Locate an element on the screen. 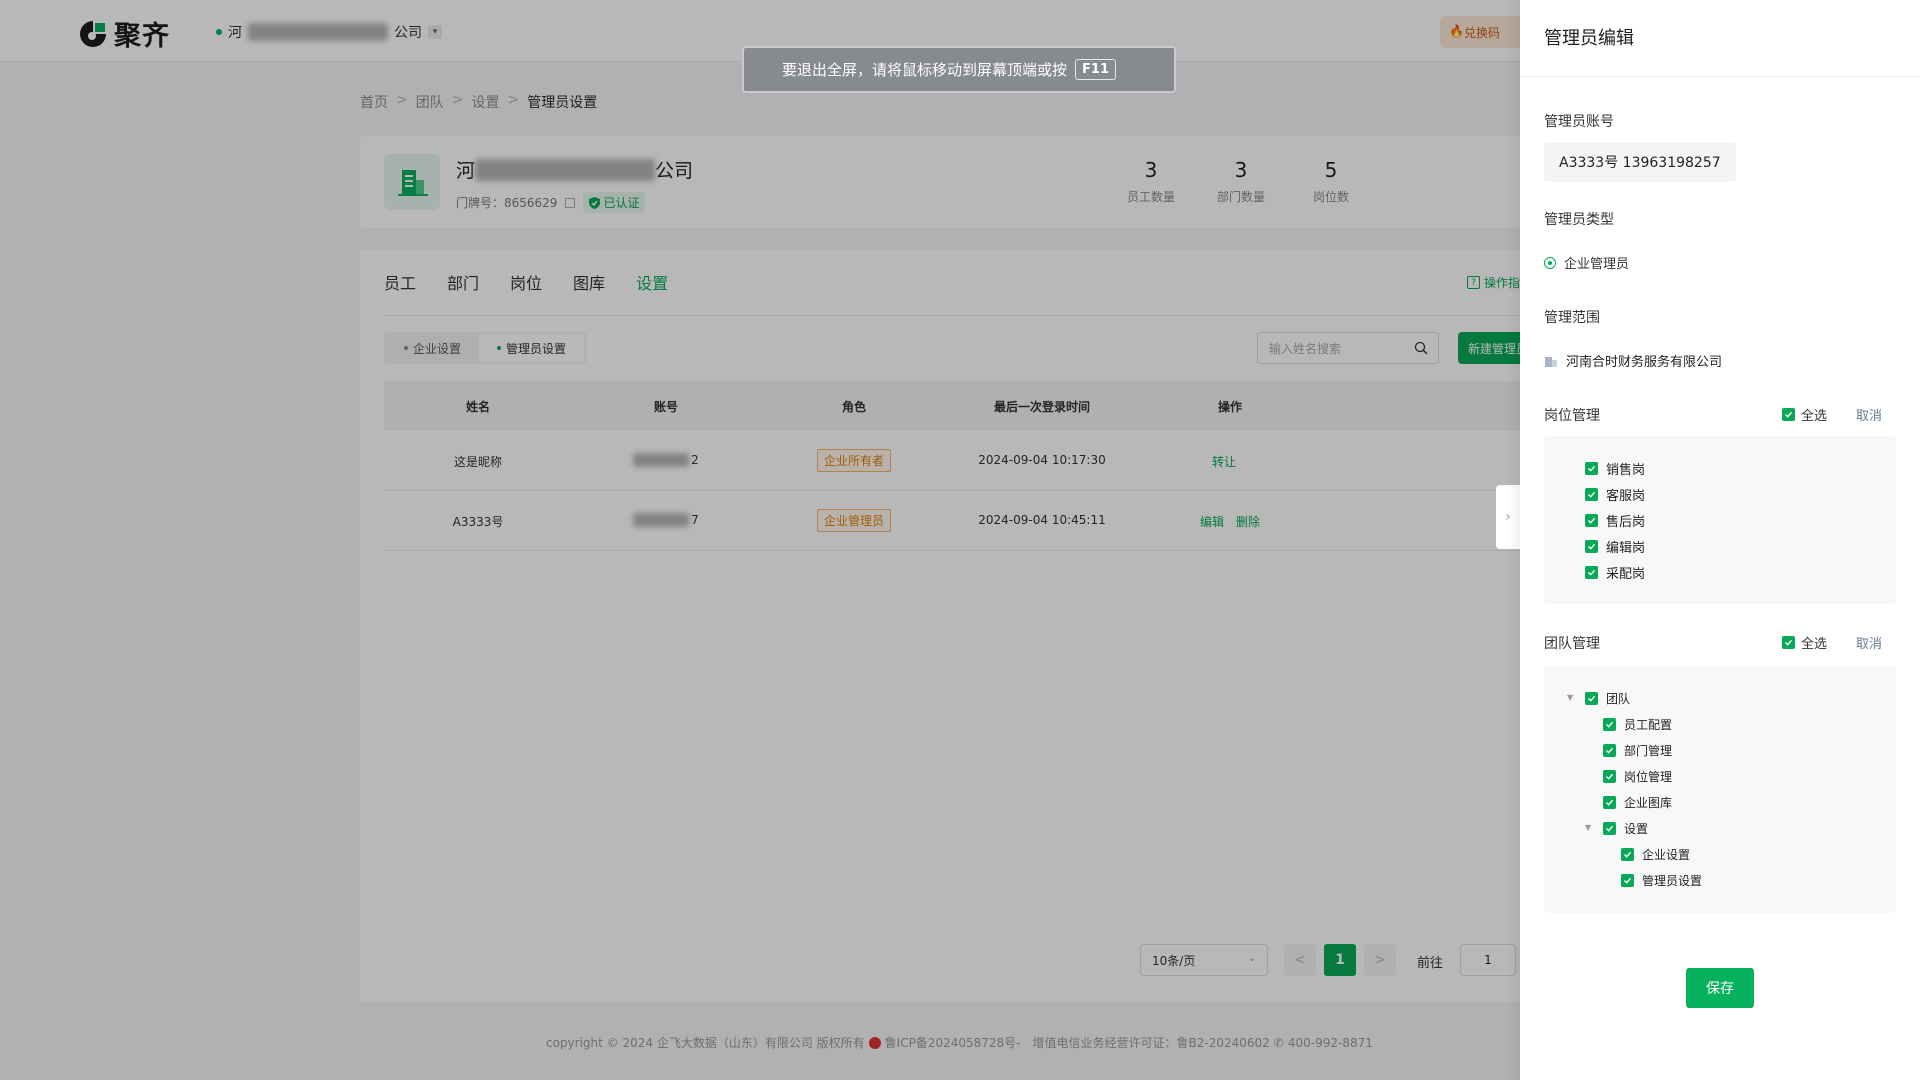  post-label: 销售岗 is located at coordinates (1626, 470).